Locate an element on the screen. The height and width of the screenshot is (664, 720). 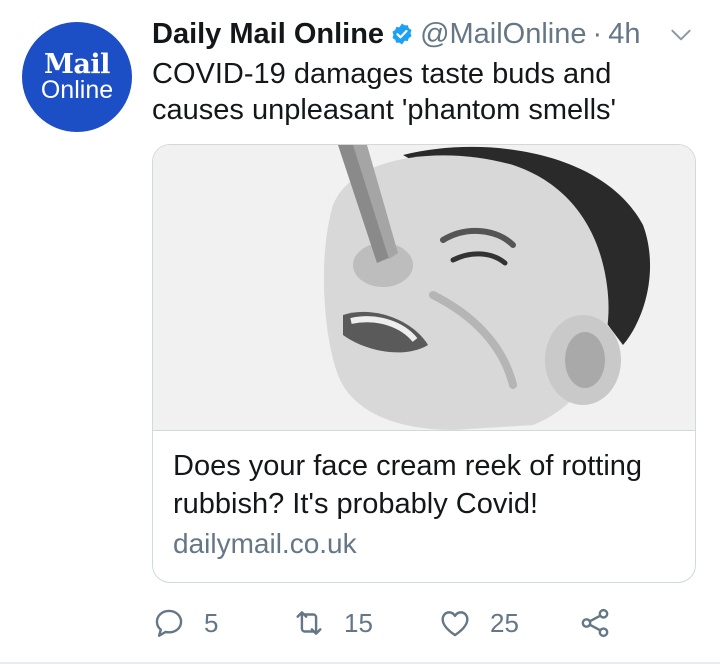
author-handle: @MailOnline is located at coordinates (503, 34).